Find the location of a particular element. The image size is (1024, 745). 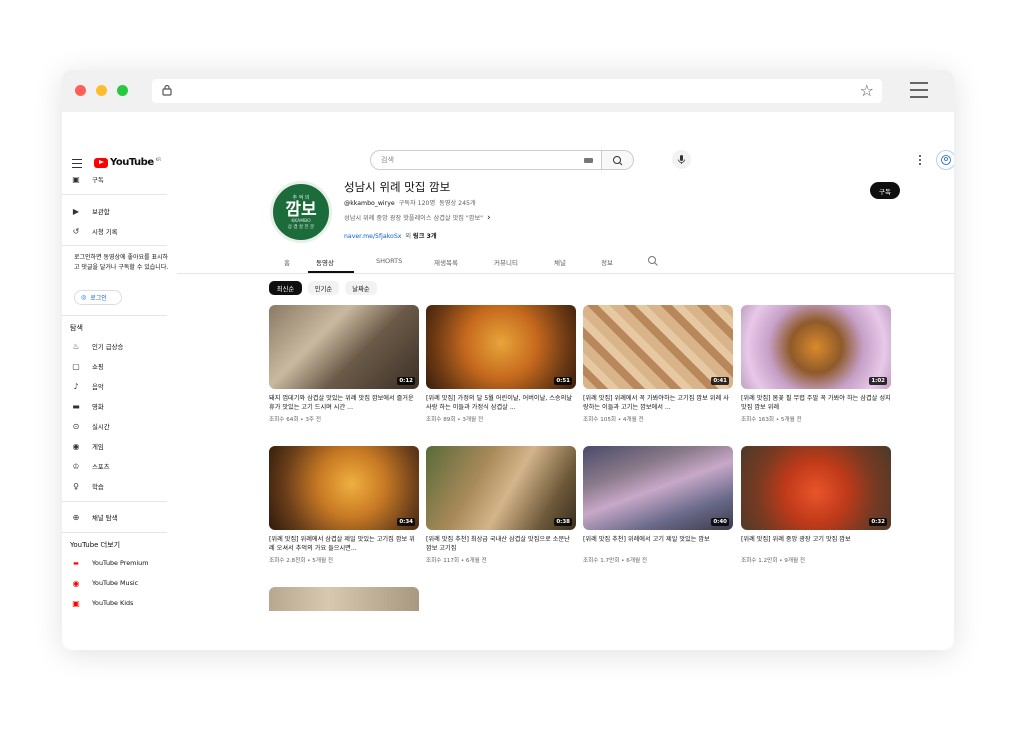

video-duration: 1:02 is located at coordinates (878, 381).